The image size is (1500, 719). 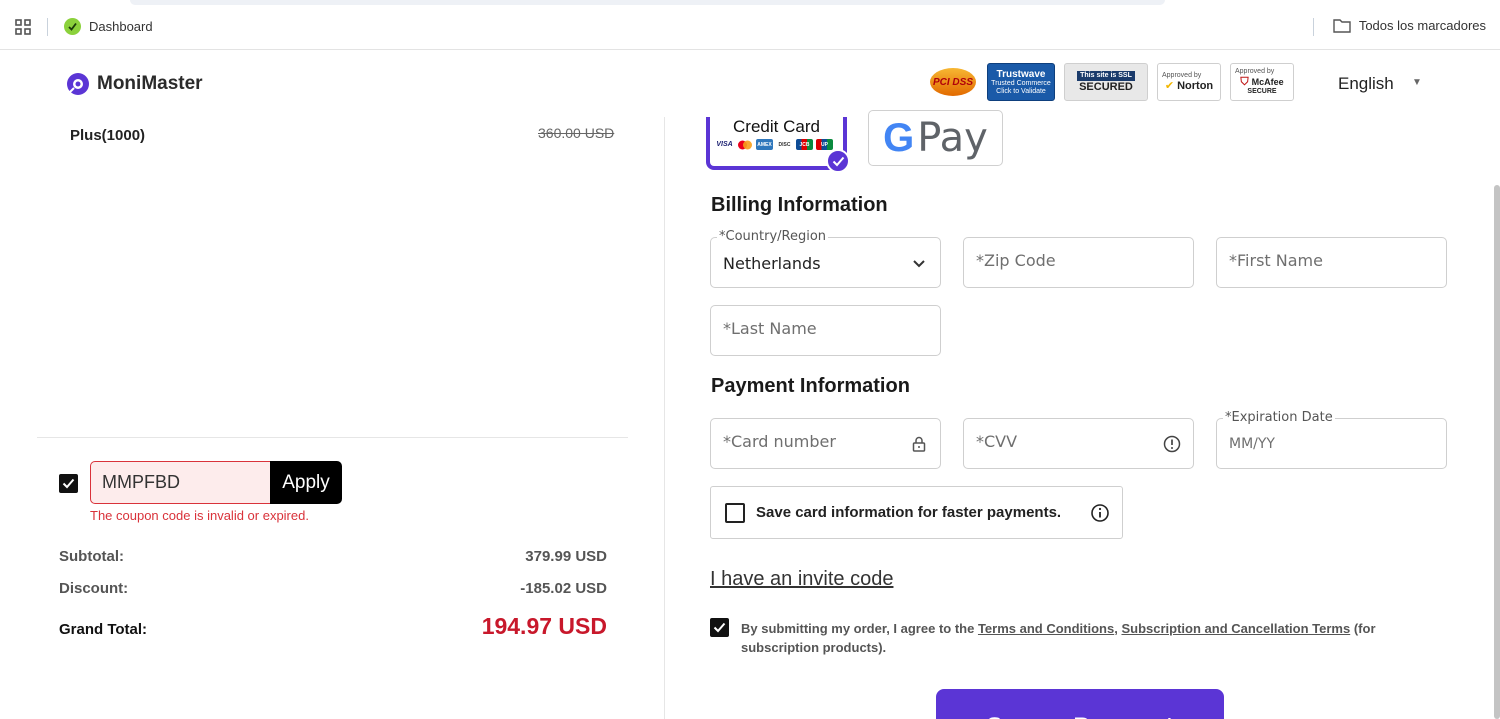 What do you see at coordinates (1106, 86) in the screenshot?
I see `ssl-main-text: SECURED` at bounding box center [1106, 86].